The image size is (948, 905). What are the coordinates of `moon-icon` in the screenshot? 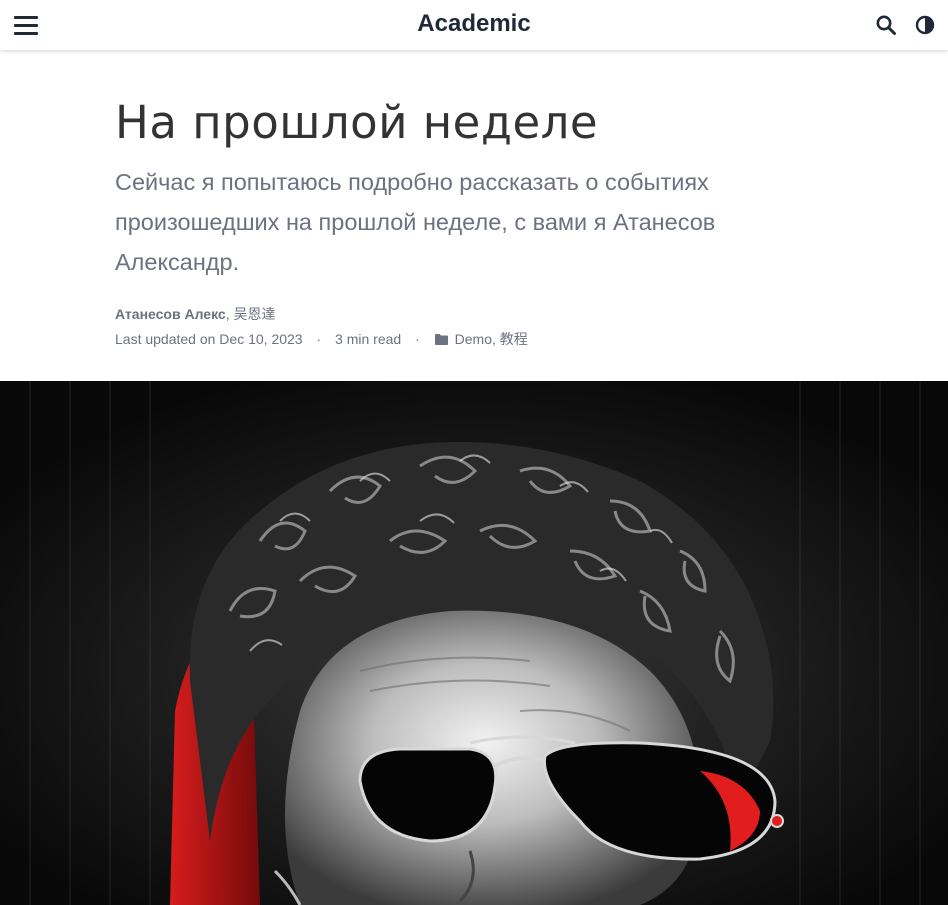 It's located at (925, 25).